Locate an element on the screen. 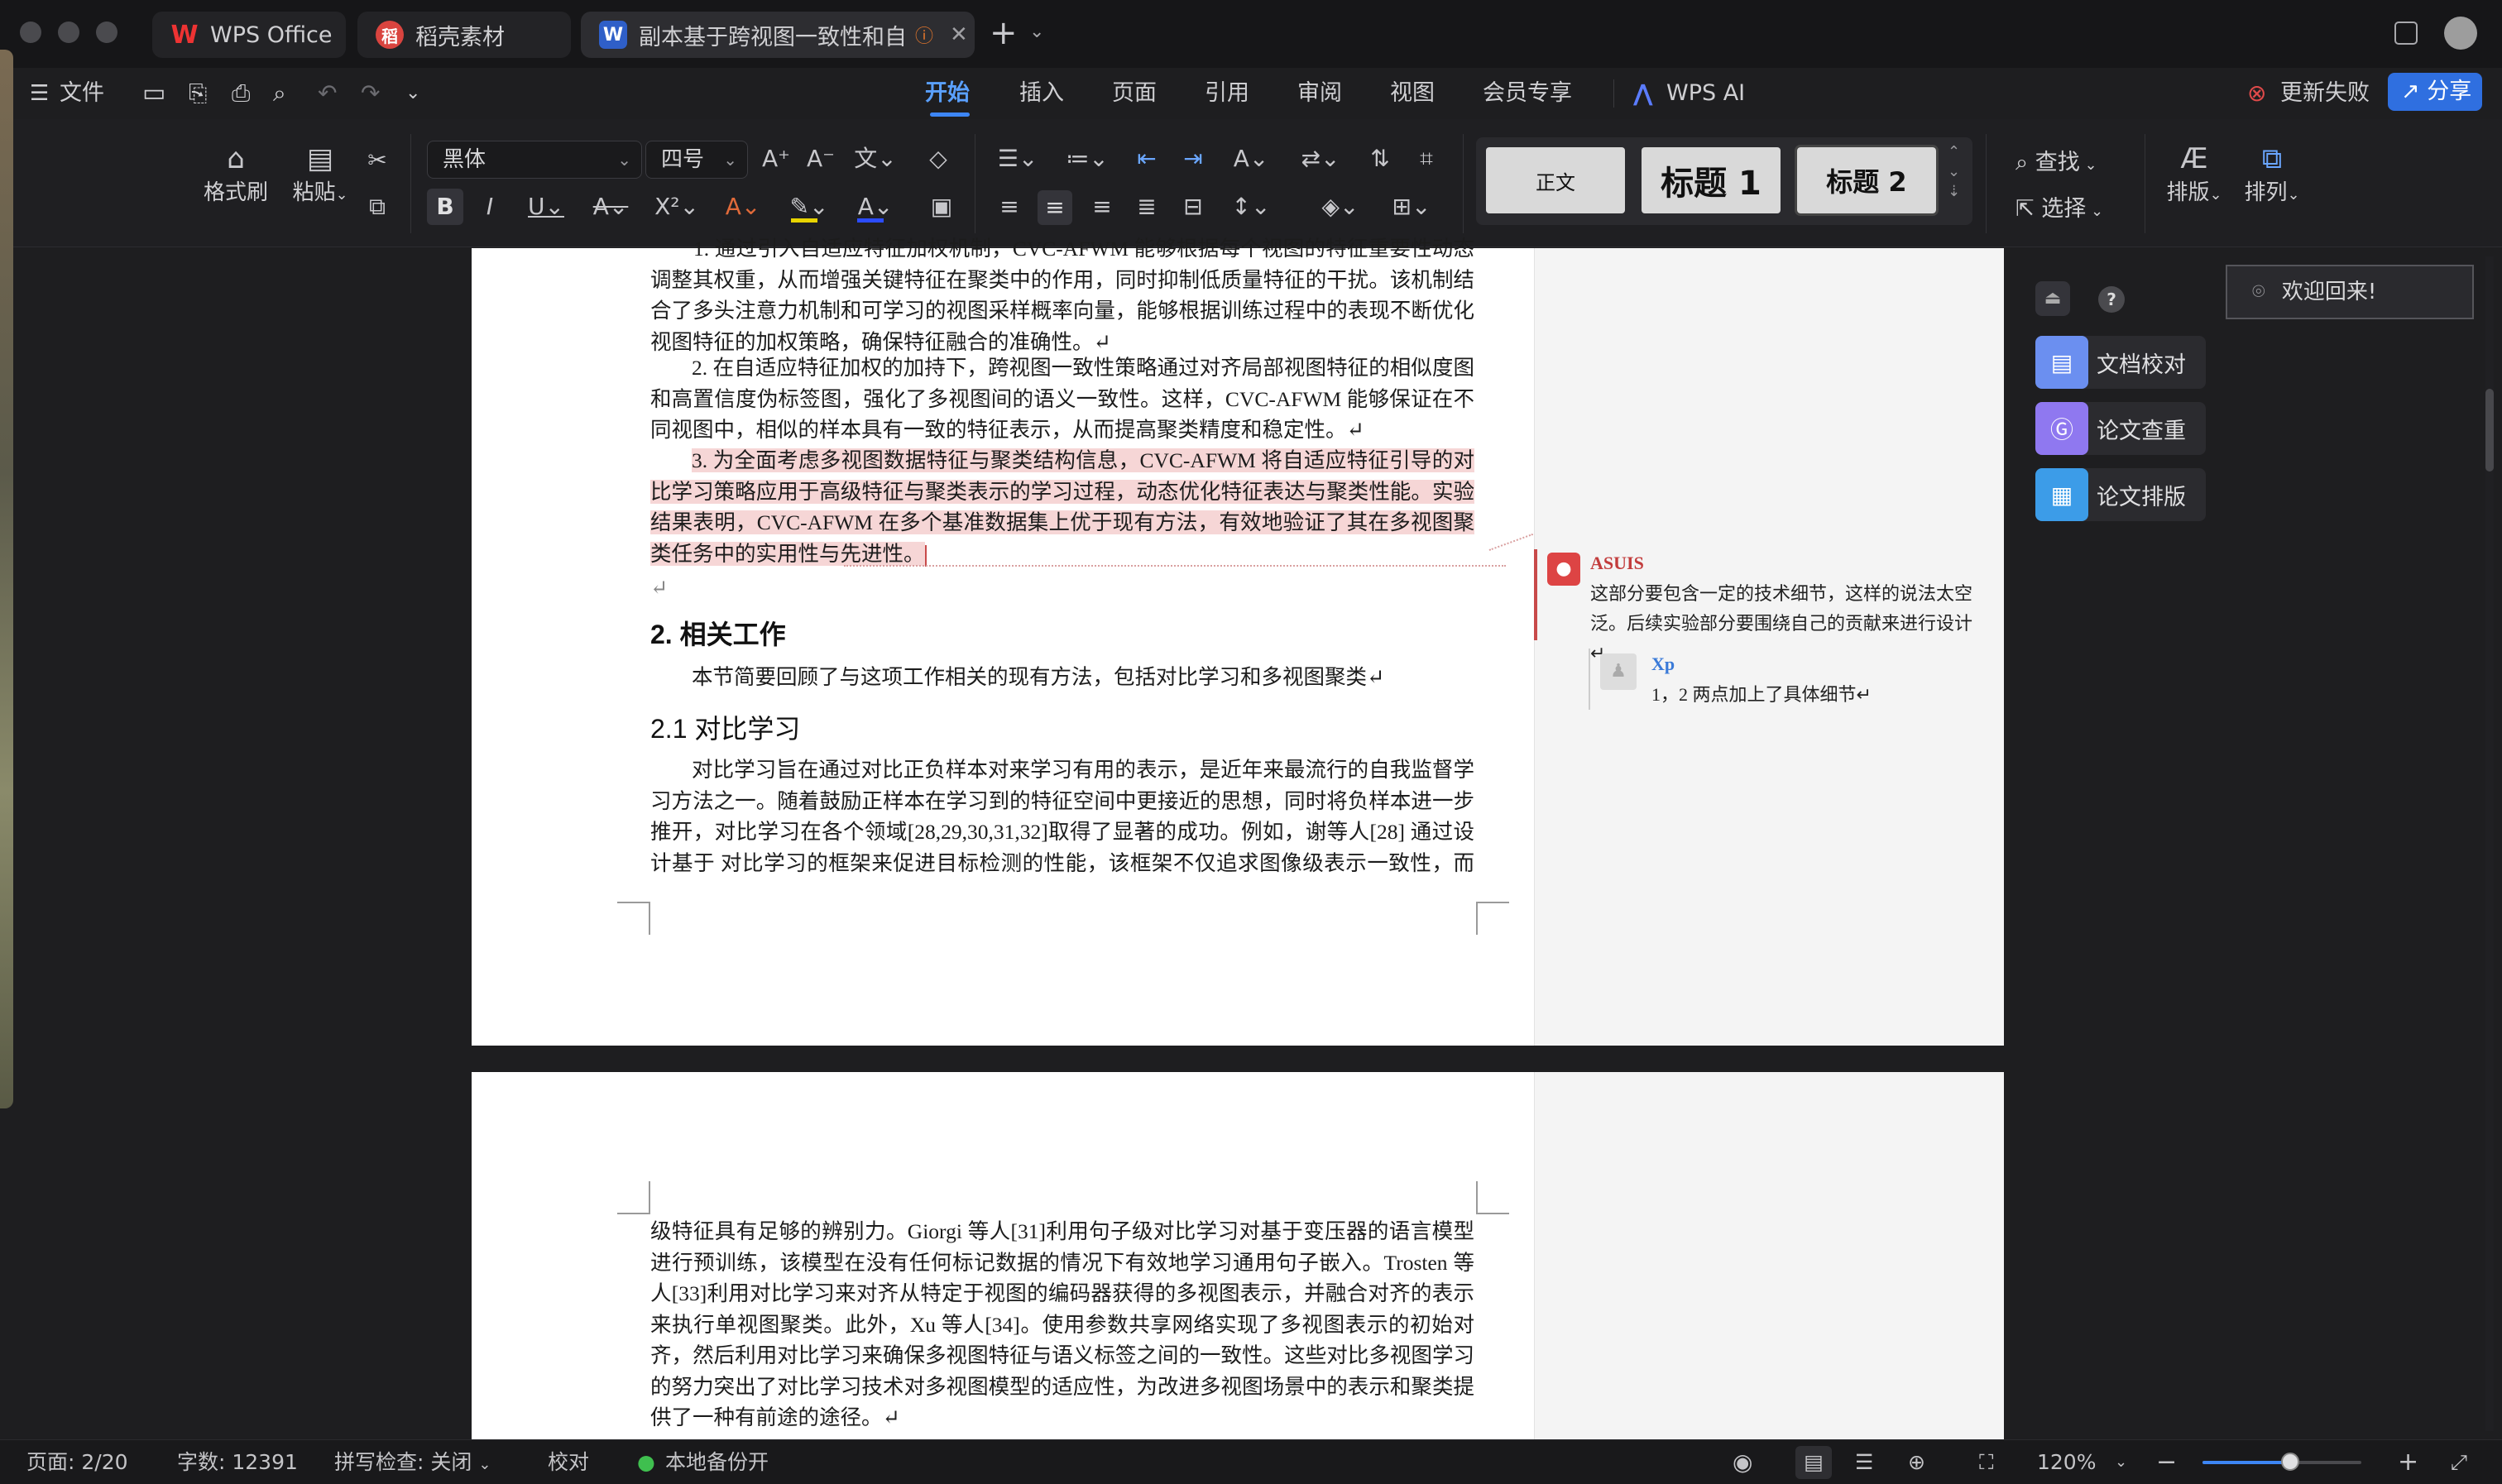  update-failed-status: 更新失败 is located at coordinates (2325, 93).